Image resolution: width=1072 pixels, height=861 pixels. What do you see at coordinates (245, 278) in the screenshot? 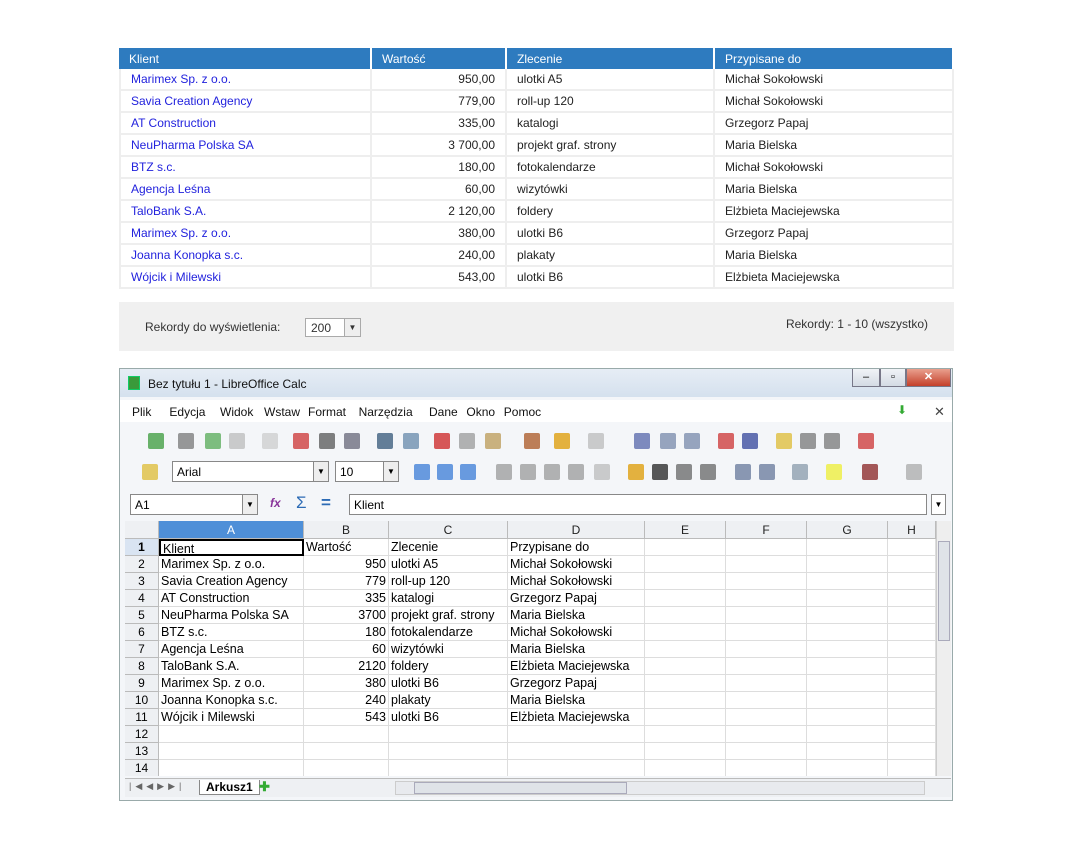
I see `client-link: Wójcik i Milewski` at bounding box center [245, 278].